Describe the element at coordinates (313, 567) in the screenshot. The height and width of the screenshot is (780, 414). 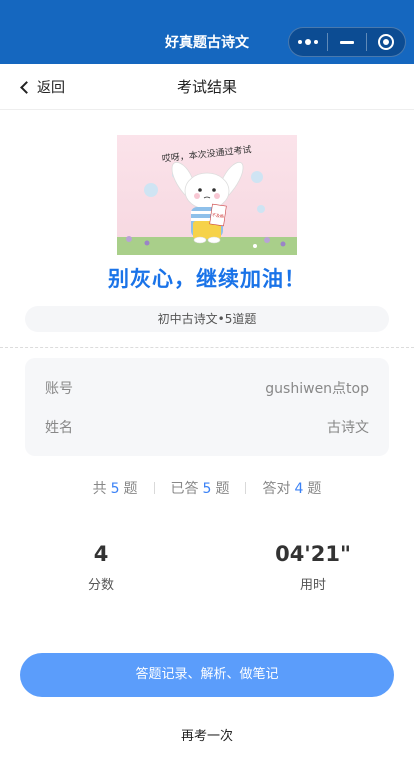
I see `time-block: 04'21" 用时` at that location.